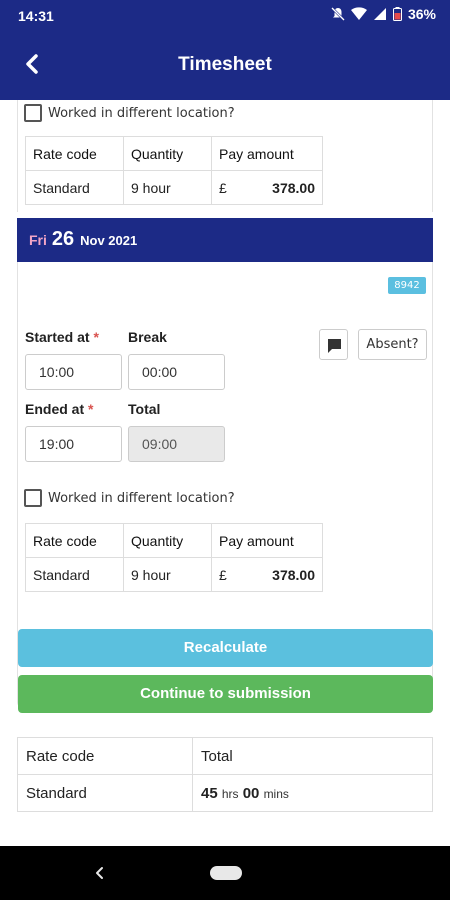 This screenshot has width=450, height=900. What do you see at coordinates (225, 16) in the screenshot?
I see `status-bar: 14:31 36%` at bounding box center [225, 16].